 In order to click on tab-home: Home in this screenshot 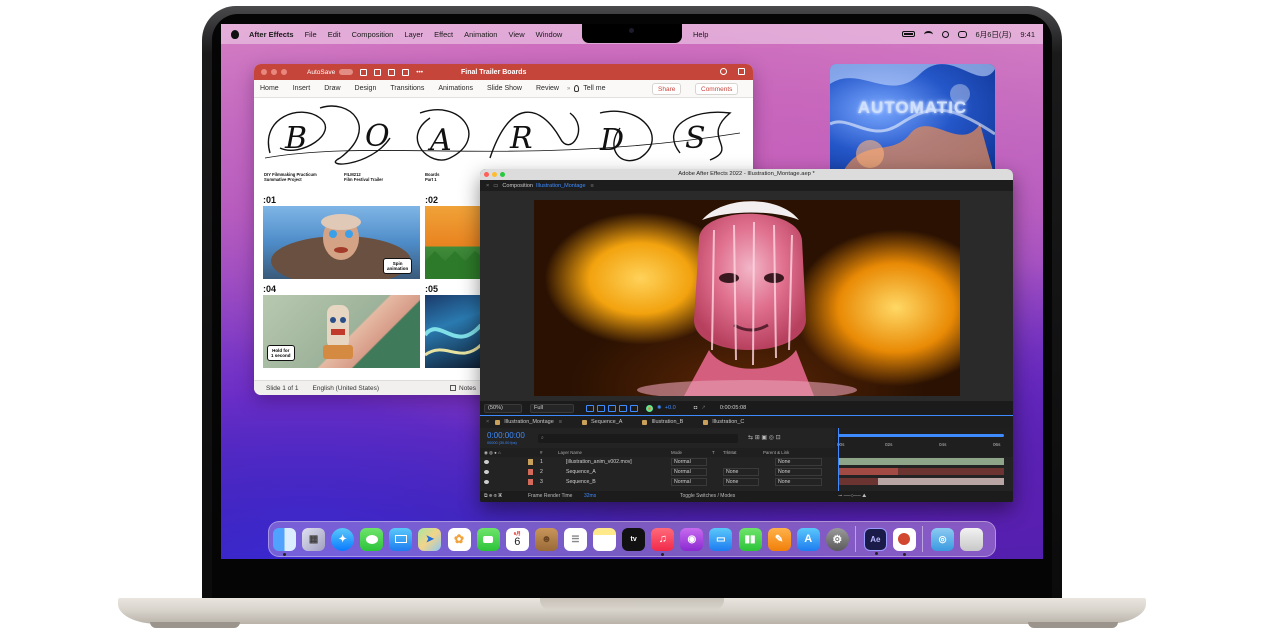, I will do `click(269, 88)`.